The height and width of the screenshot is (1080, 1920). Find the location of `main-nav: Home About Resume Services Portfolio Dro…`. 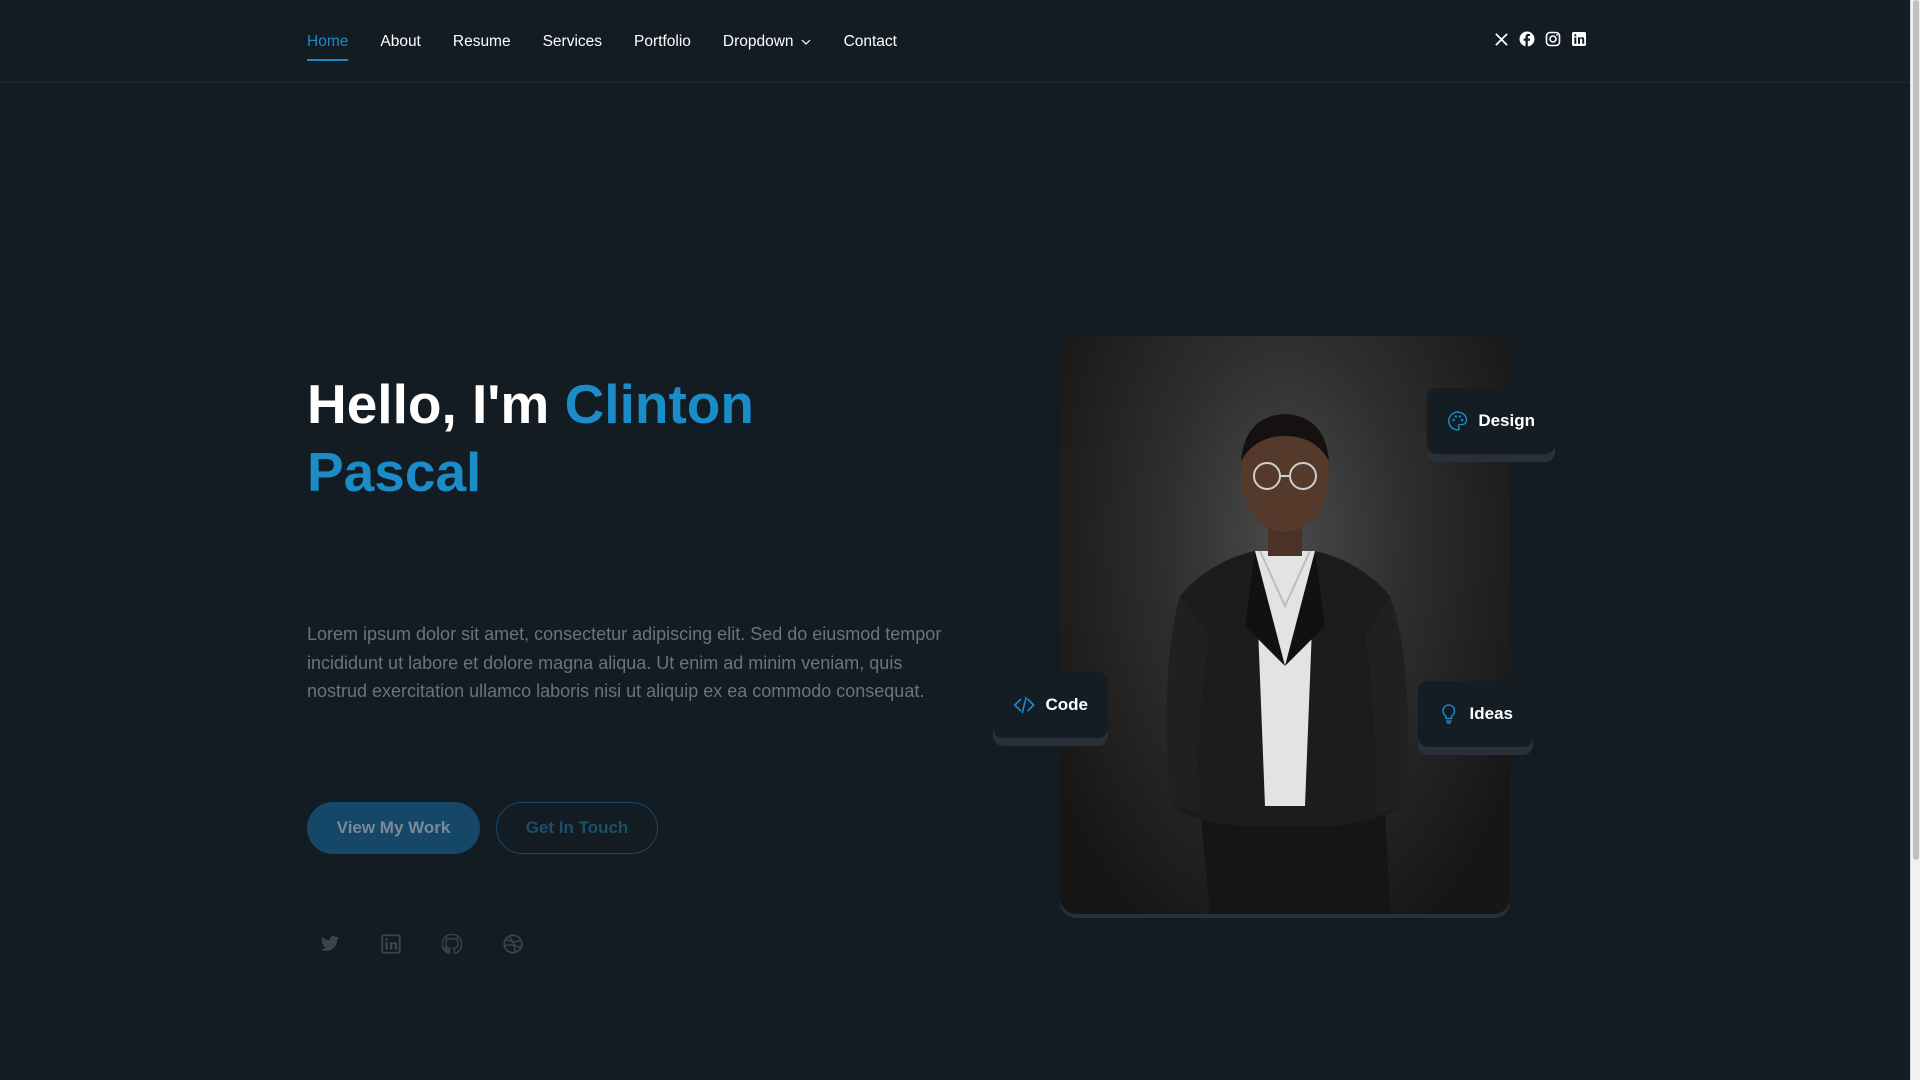

main-nav: Home About Resume Services Portfolio Dro… is located at coordinates (618, 41).